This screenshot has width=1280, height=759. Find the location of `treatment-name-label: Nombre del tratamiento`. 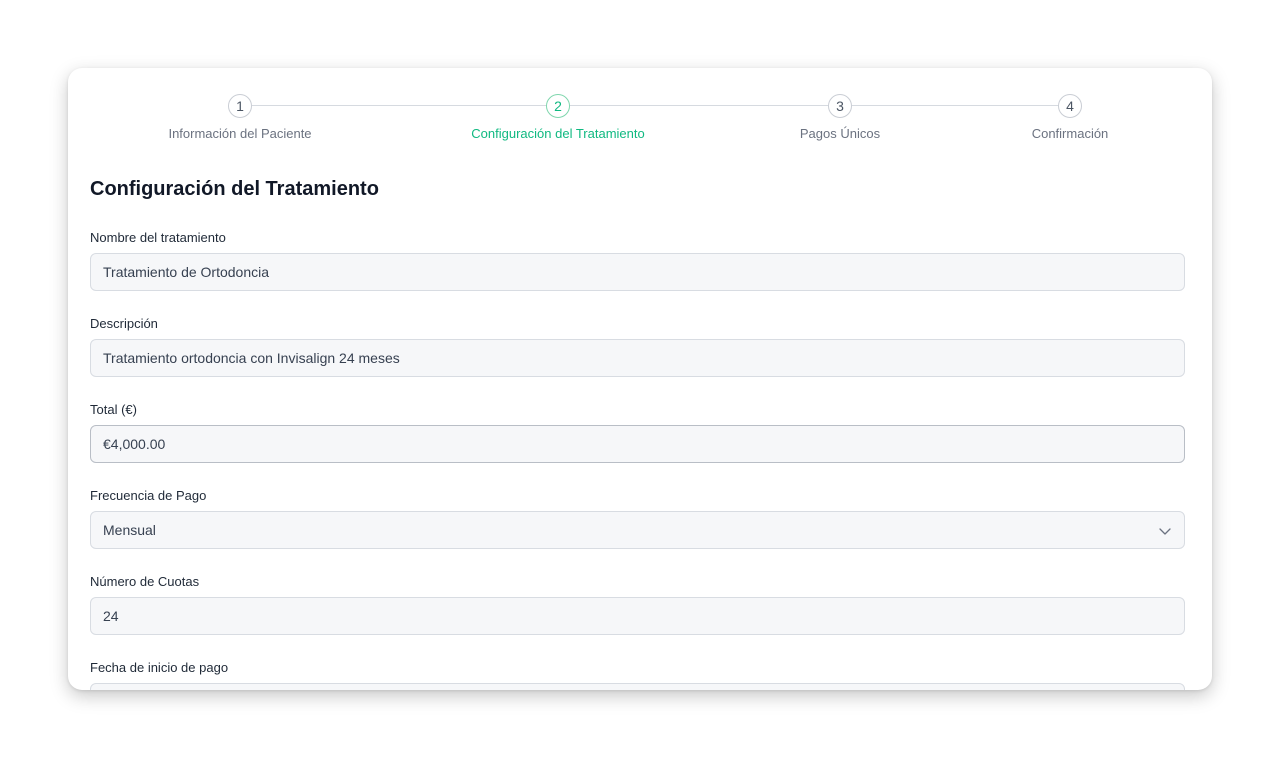

treatment-name-label: Nombre del tratamiento is located at coordinates (158, 237).